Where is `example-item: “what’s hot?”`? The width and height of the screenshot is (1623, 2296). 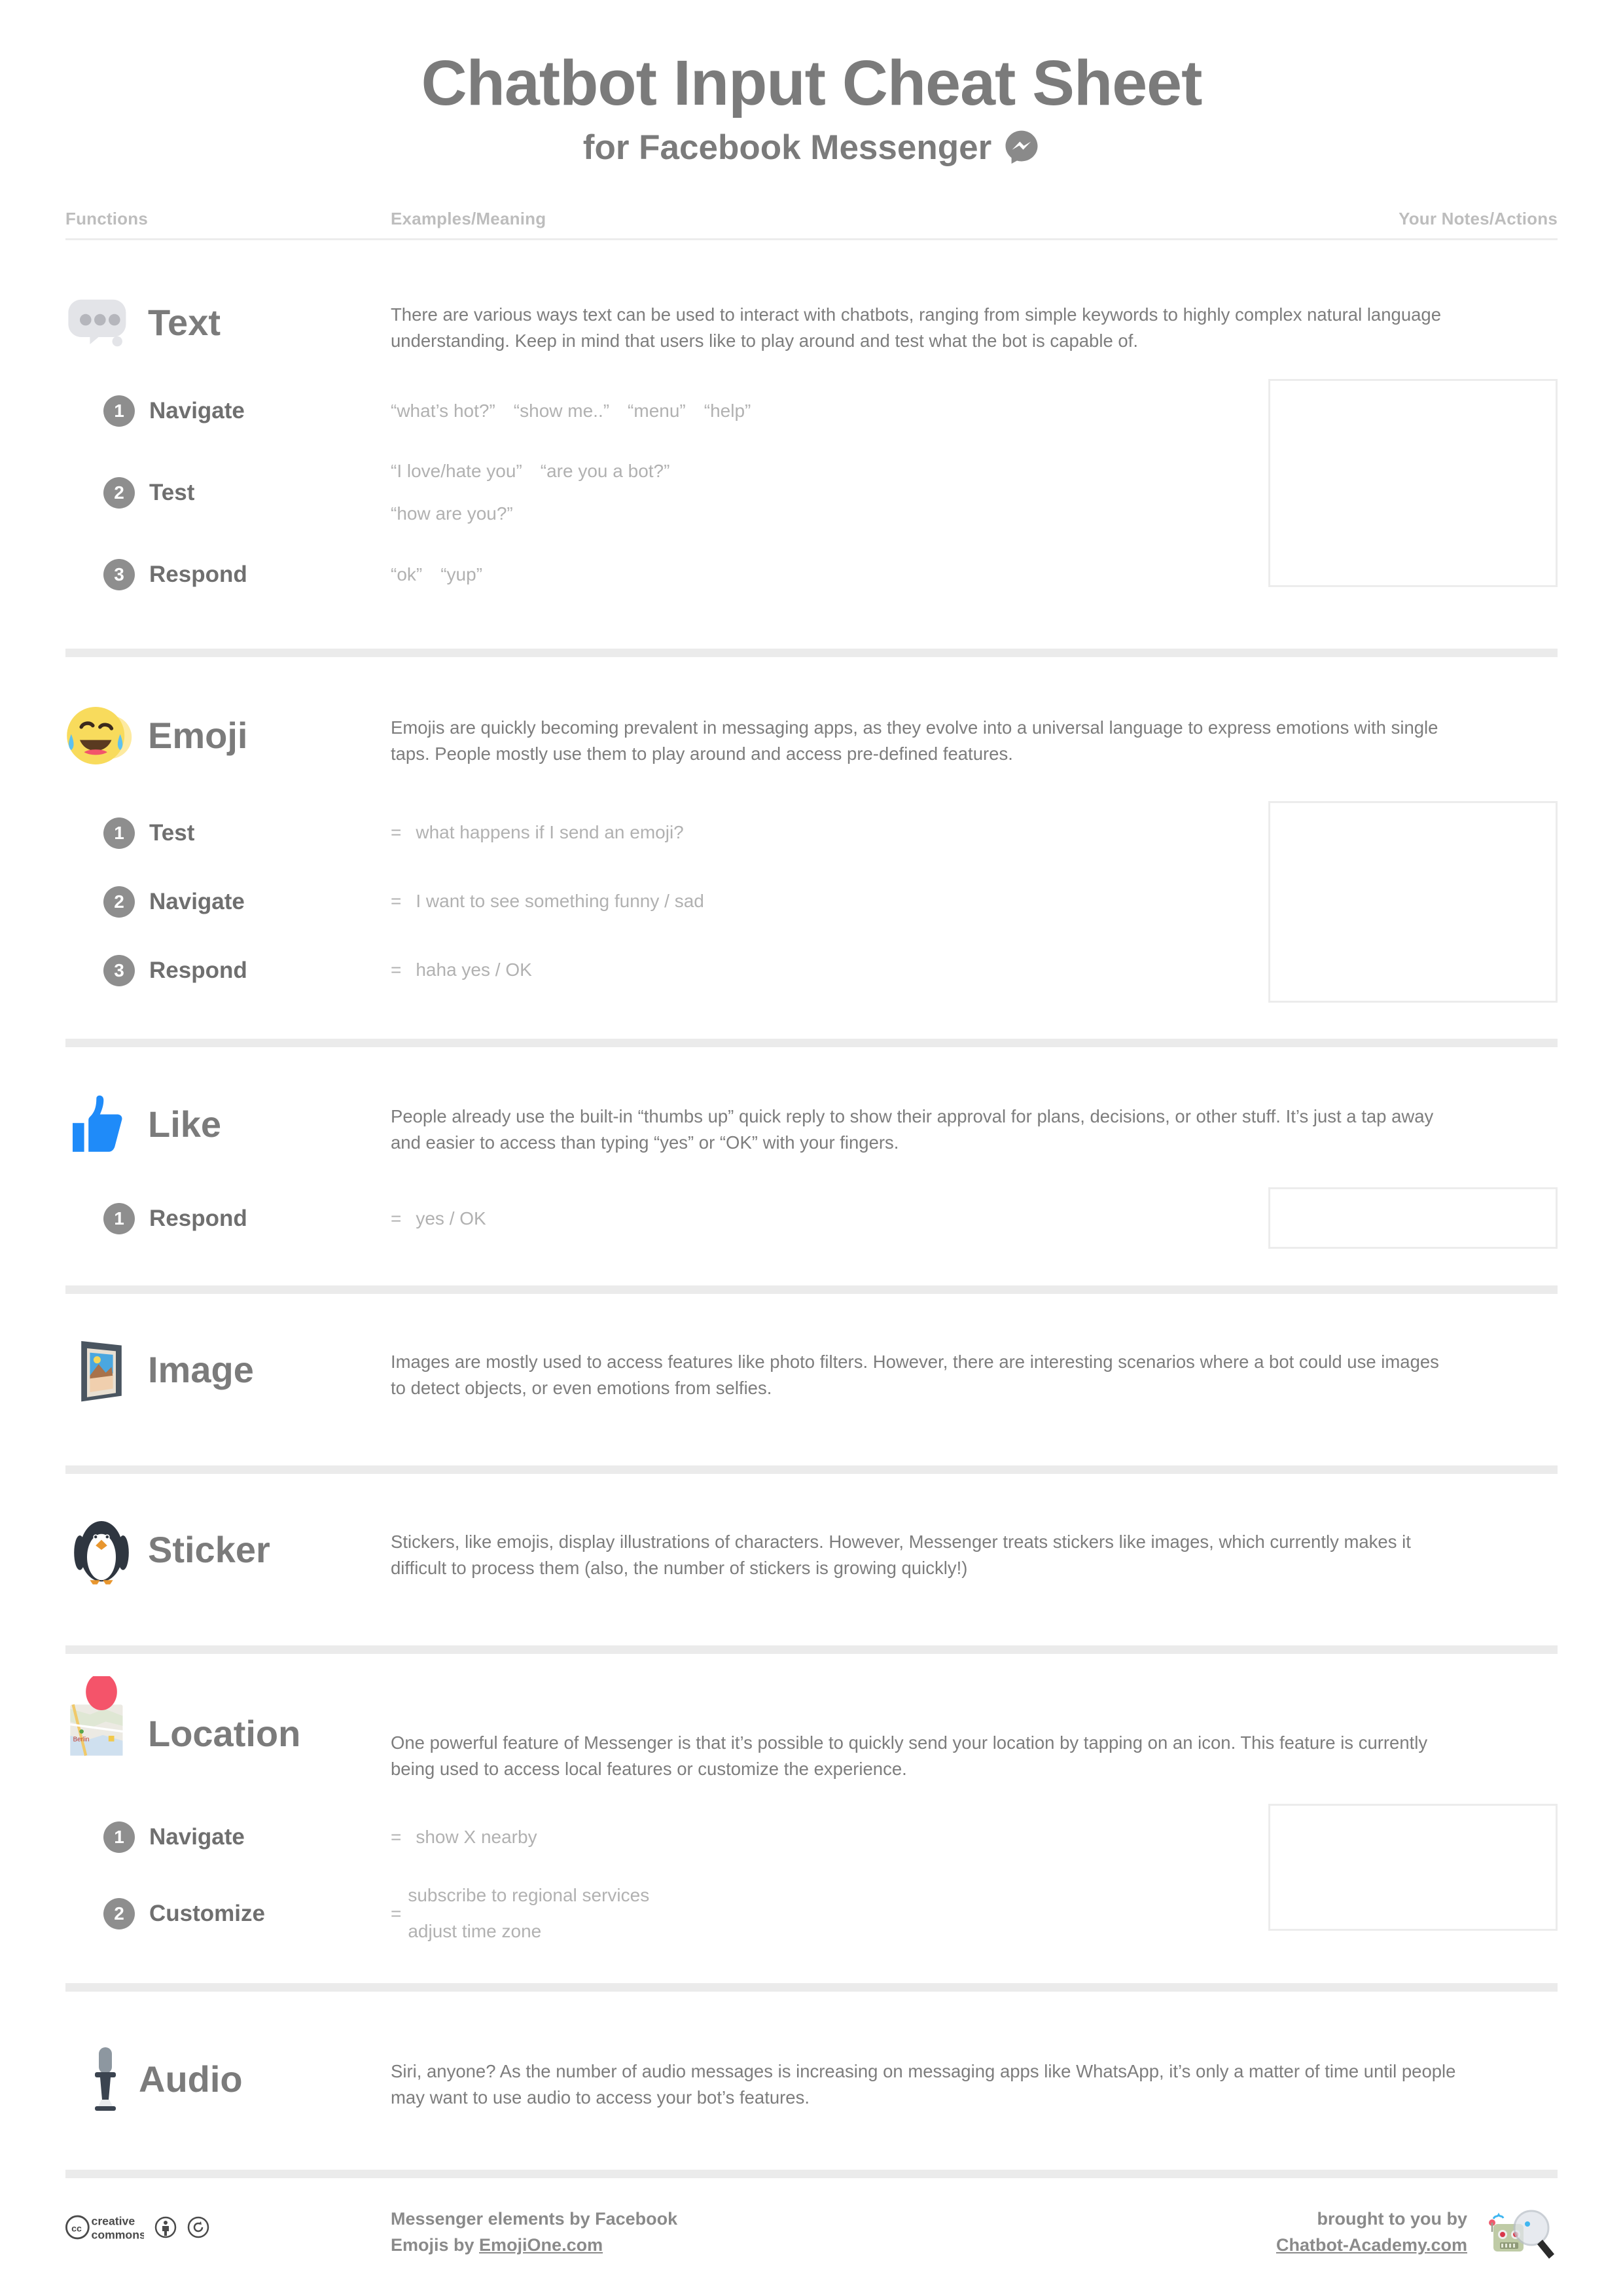 example-item: “what’s hot?” is located at coordinates (443, 410).